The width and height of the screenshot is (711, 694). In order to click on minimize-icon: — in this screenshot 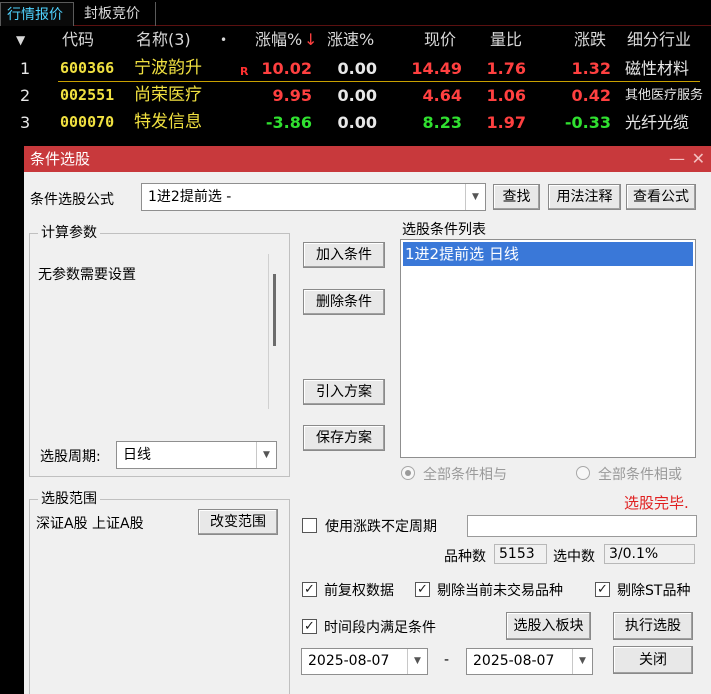, I will do `click(677, 159)`.